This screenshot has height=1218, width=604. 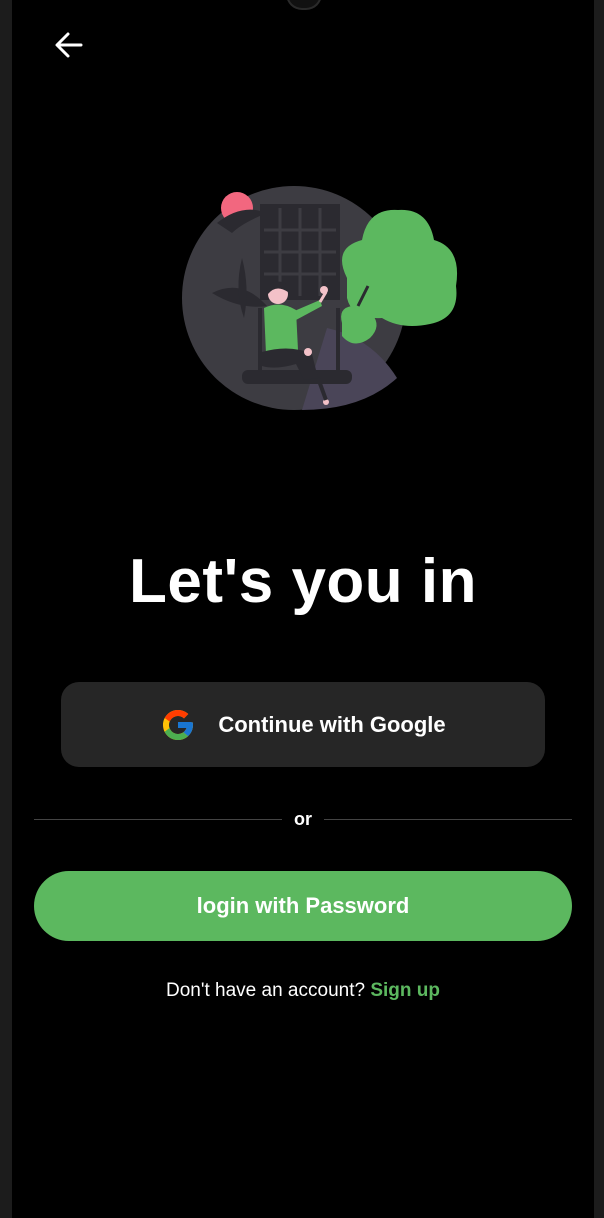 What do you see at coordinates (304, 5) in the screenshot?
I see `camera-notch` at bounding box center [304, 5].